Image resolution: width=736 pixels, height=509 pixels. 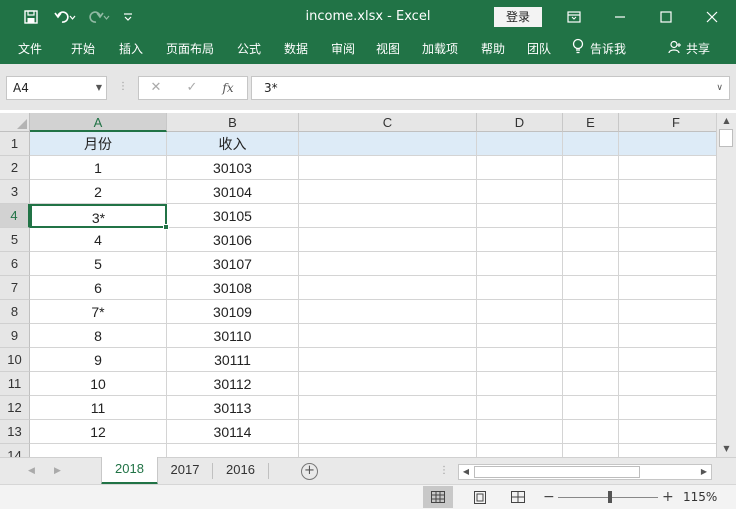 What do you see at coordinates (123, 88) in the screenshot?
I see `formula-bar-grip-icon: ⋮` at bounding box center [123, 88].